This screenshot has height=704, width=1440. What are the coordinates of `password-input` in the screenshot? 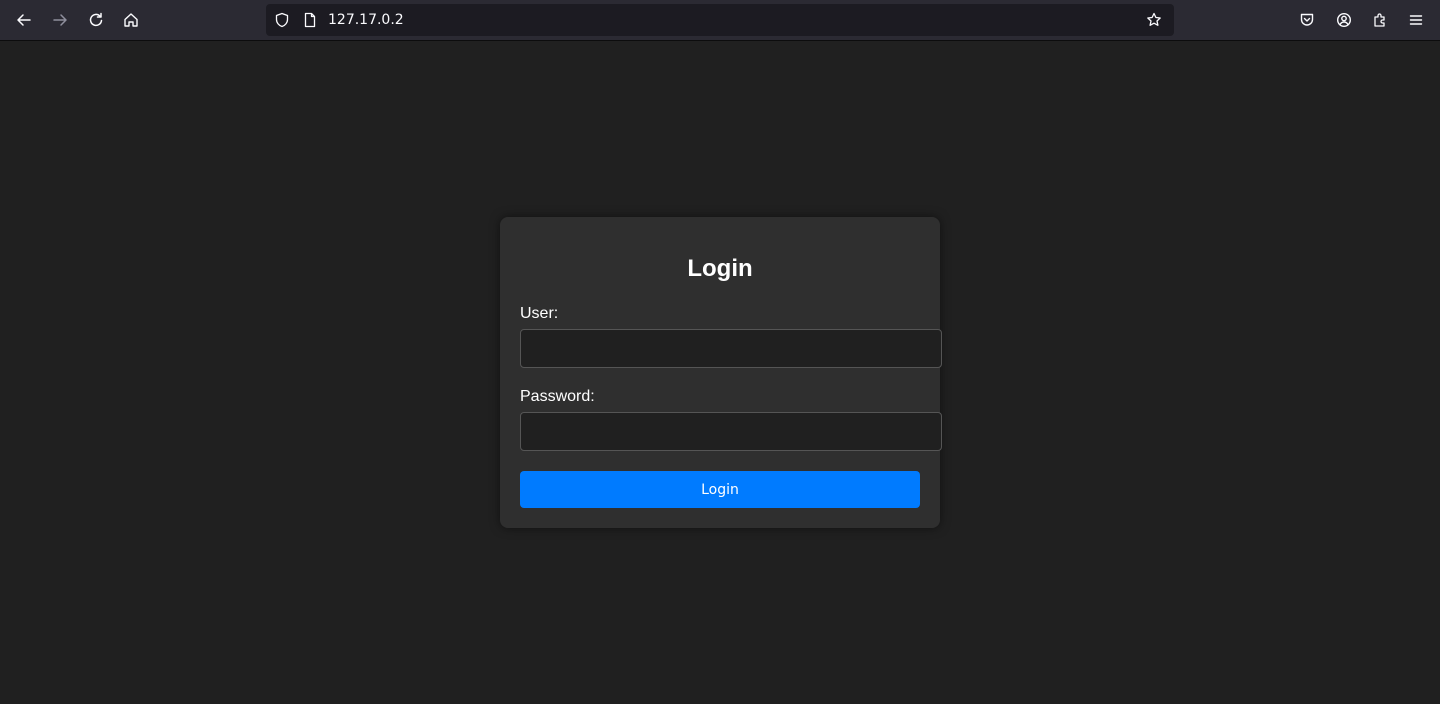 It's located at (731, 431).